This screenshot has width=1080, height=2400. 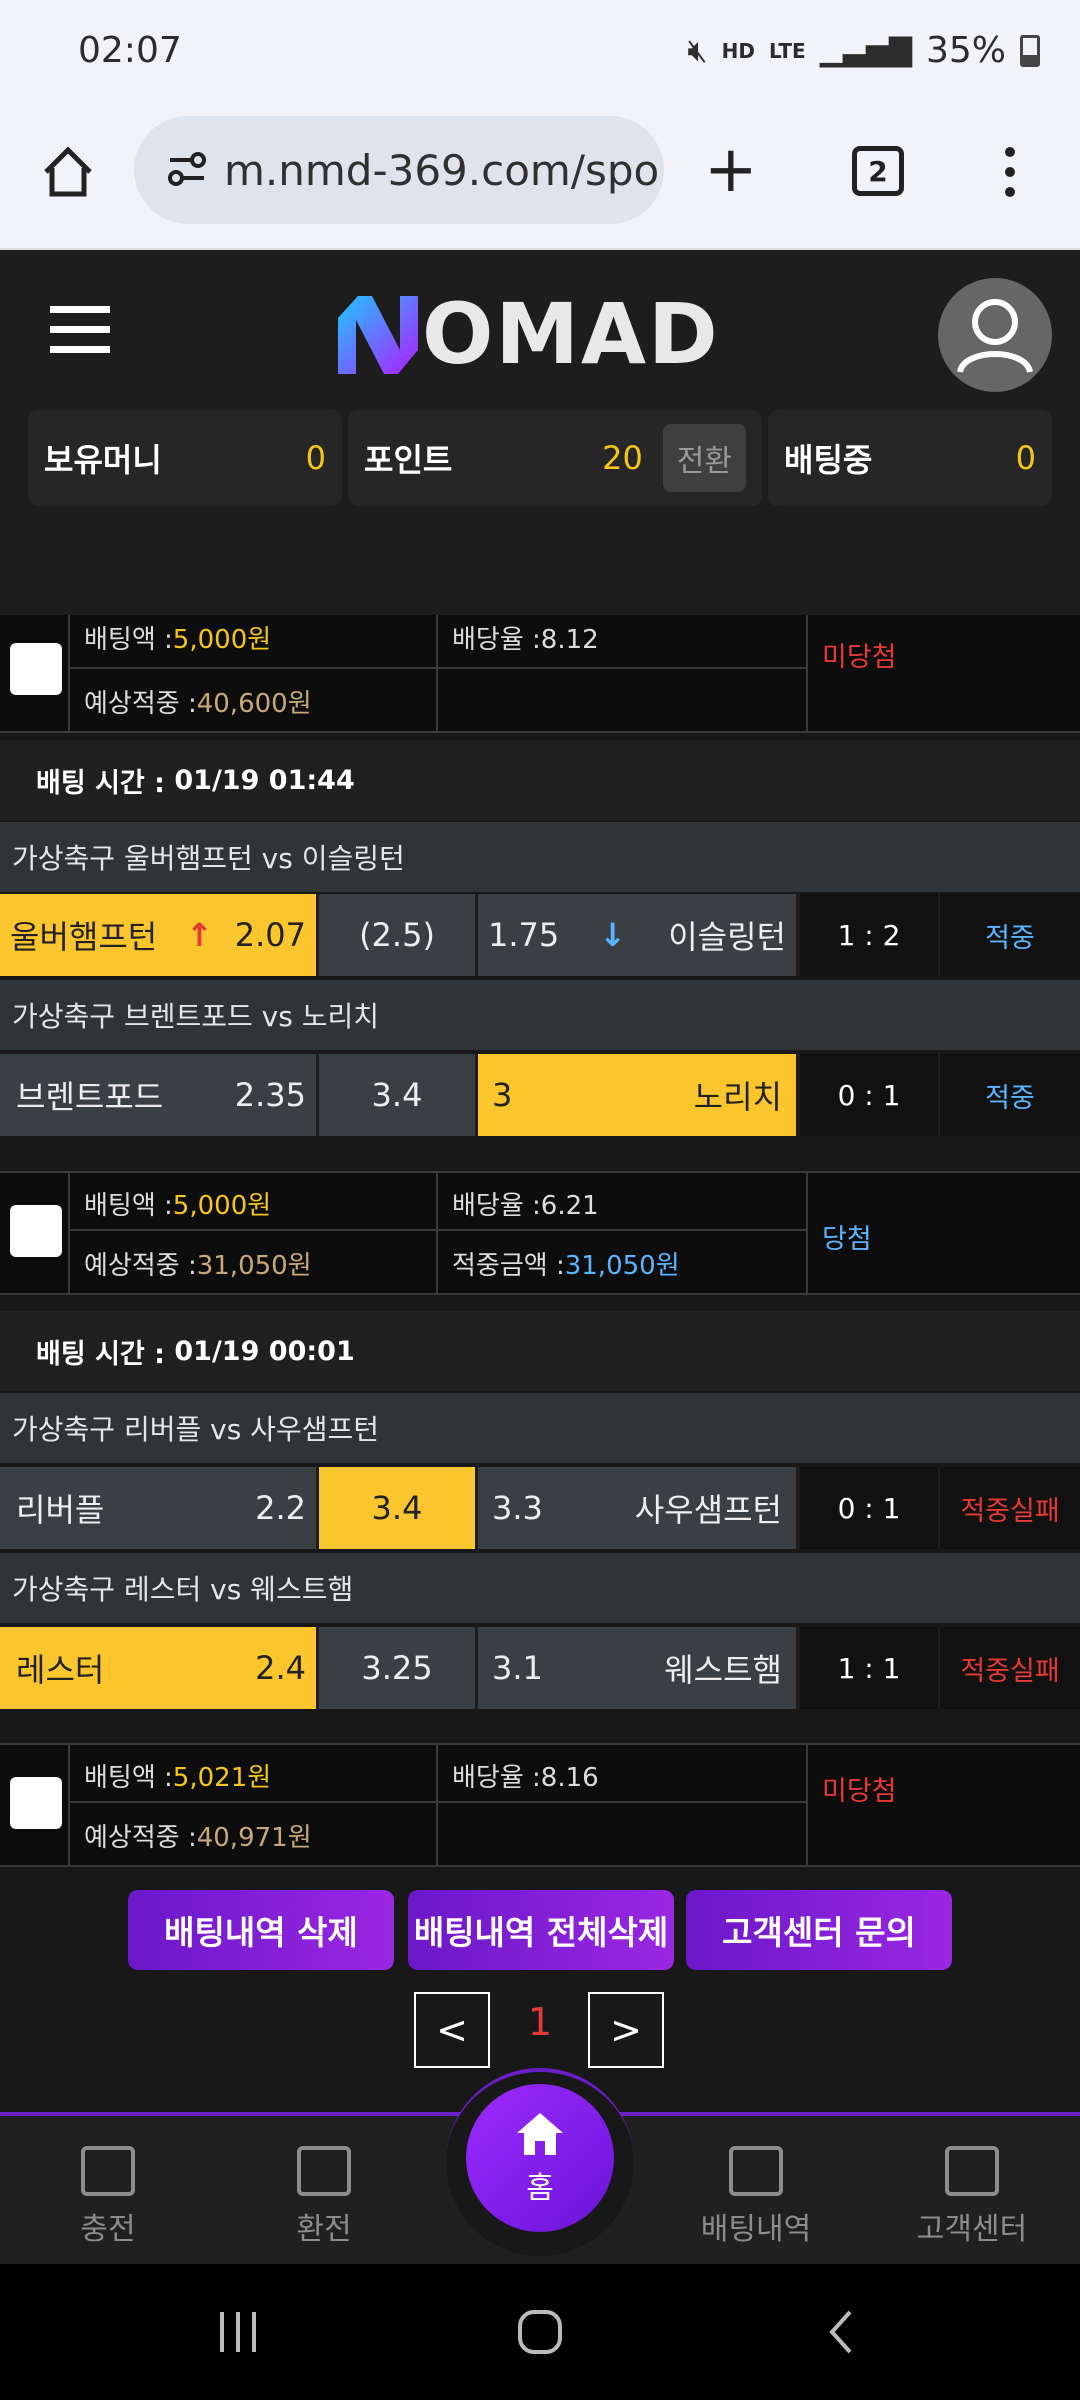 I want to click on rate-value: 8.16, so click(x=569, y=1778).